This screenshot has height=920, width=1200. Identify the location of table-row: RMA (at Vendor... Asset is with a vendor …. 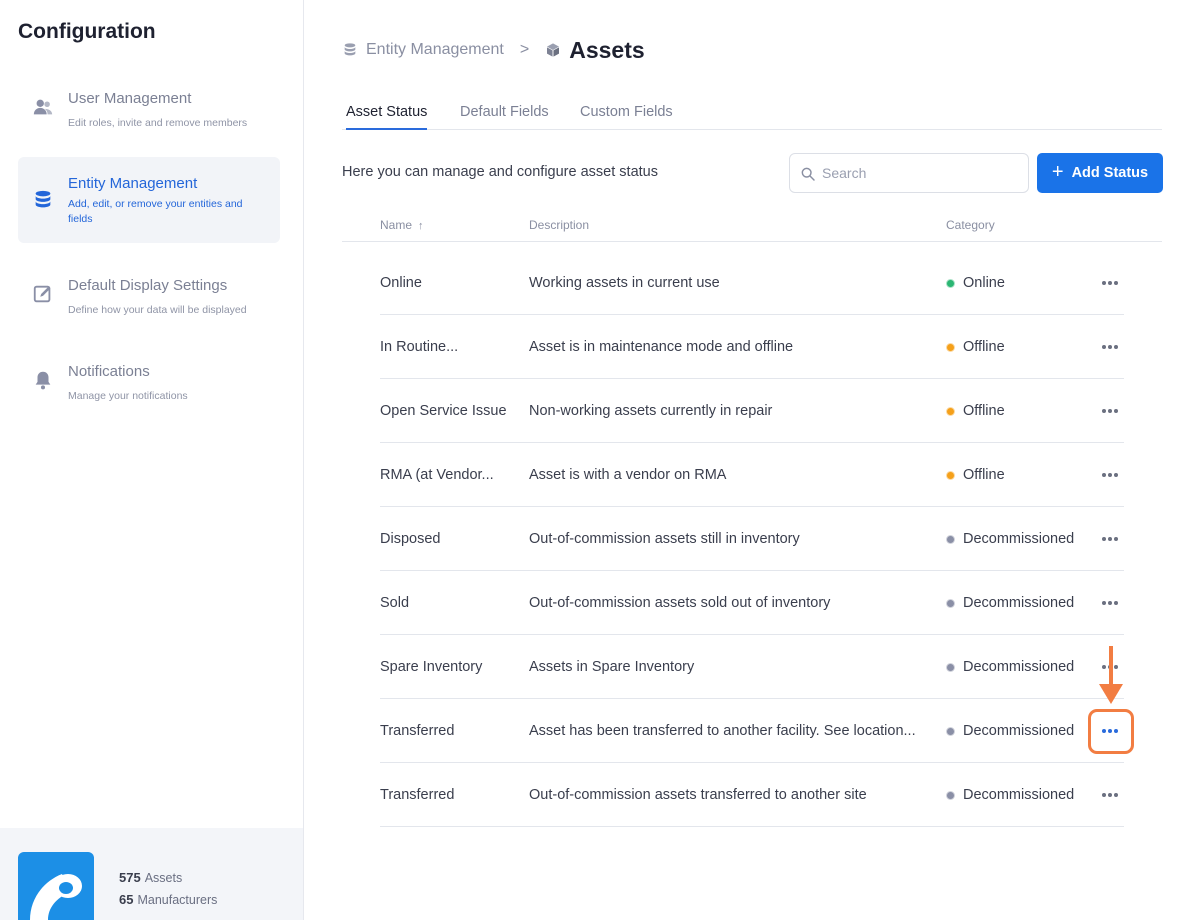
(752, 475).